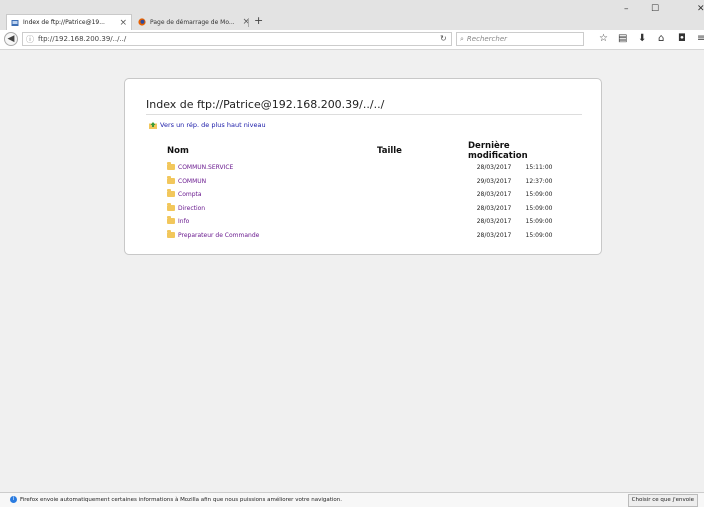  What do you see at coordinates (142, 22) in the screenshot?
I see `firefox-icon` at bounding box center [142, 22].